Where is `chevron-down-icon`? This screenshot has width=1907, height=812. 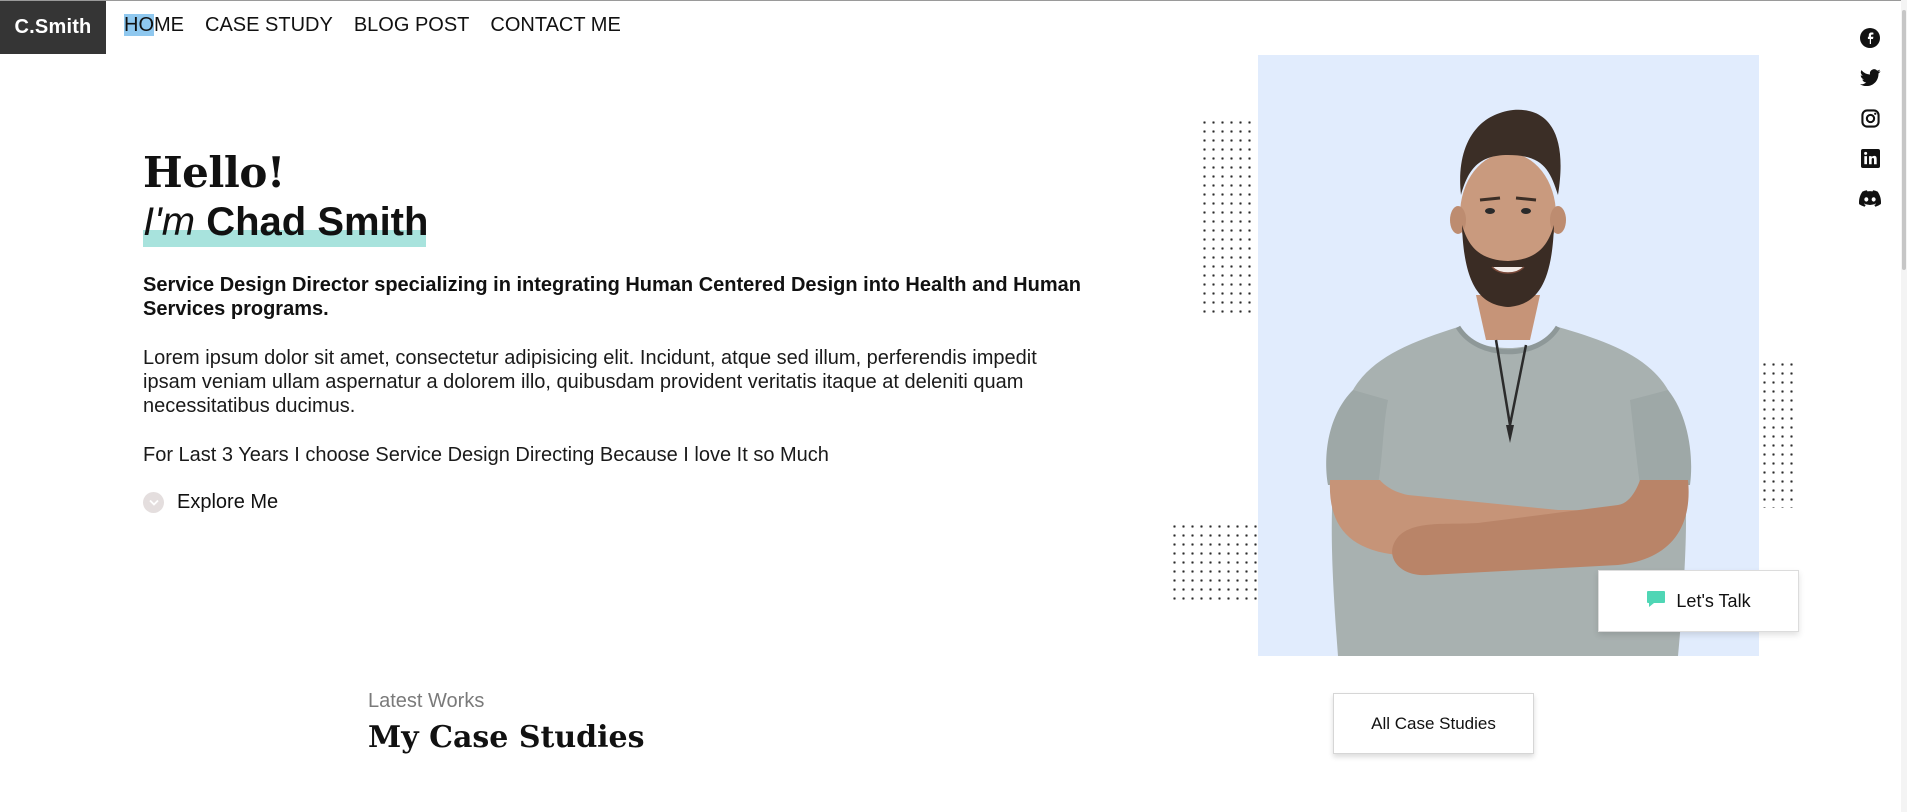
chevron-down-icon is located at coordinates (153, 502).